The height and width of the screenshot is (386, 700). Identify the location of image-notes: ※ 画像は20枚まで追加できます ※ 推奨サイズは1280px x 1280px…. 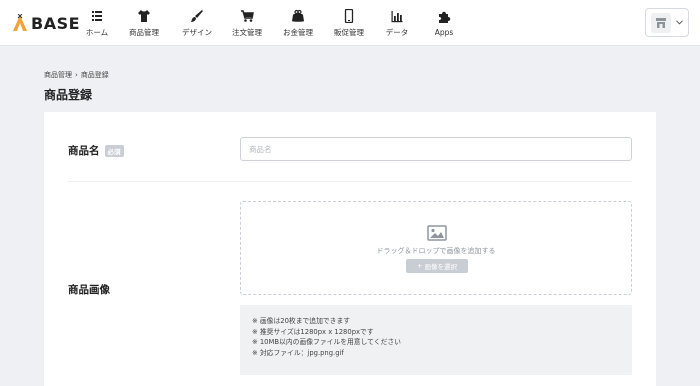
(436, 340).